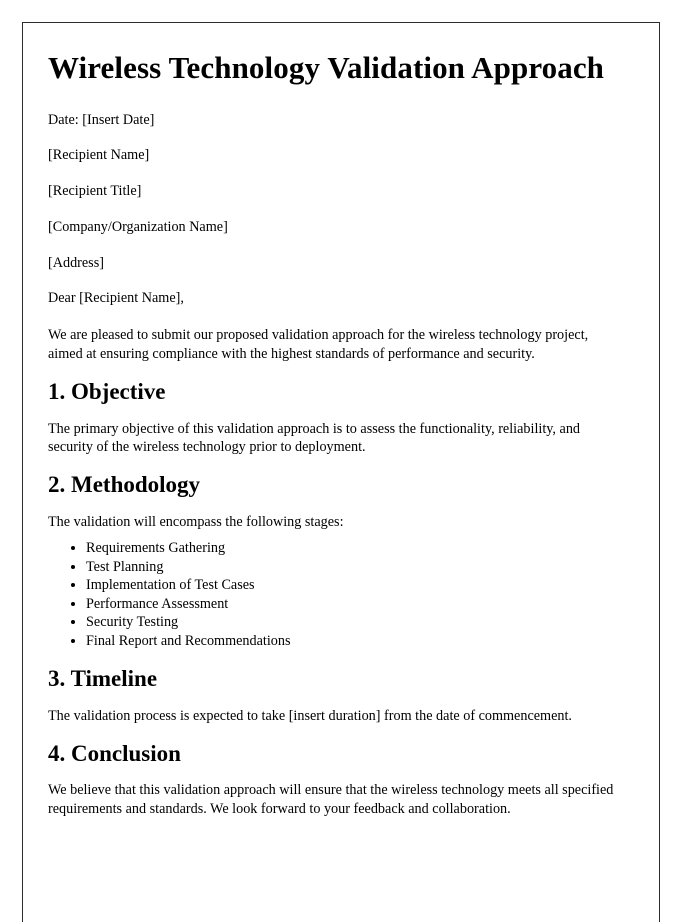 This screenshot has width=700, height=922. Describe the element at coordinates (101, 119) in the screenshot. I see `header-line-date: Date: [Insert Date]` at that location.